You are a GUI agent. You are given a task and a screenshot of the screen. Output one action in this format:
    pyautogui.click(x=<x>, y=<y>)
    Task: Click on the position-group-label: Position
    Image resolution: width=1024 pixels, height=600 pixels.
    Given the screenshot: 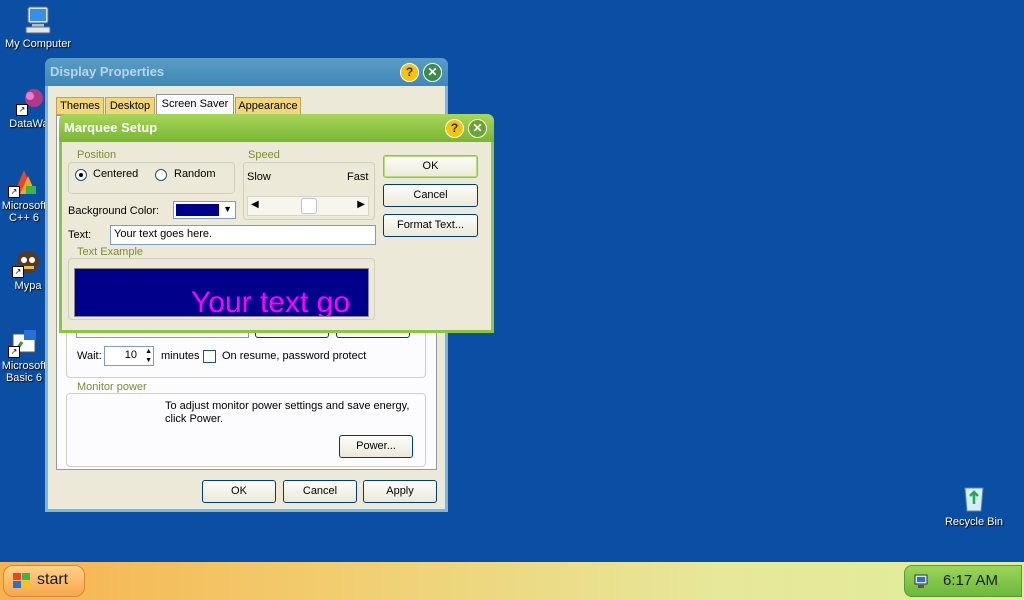 What is the action you would take?
    pyautogui.click(x=97, y=155)
    